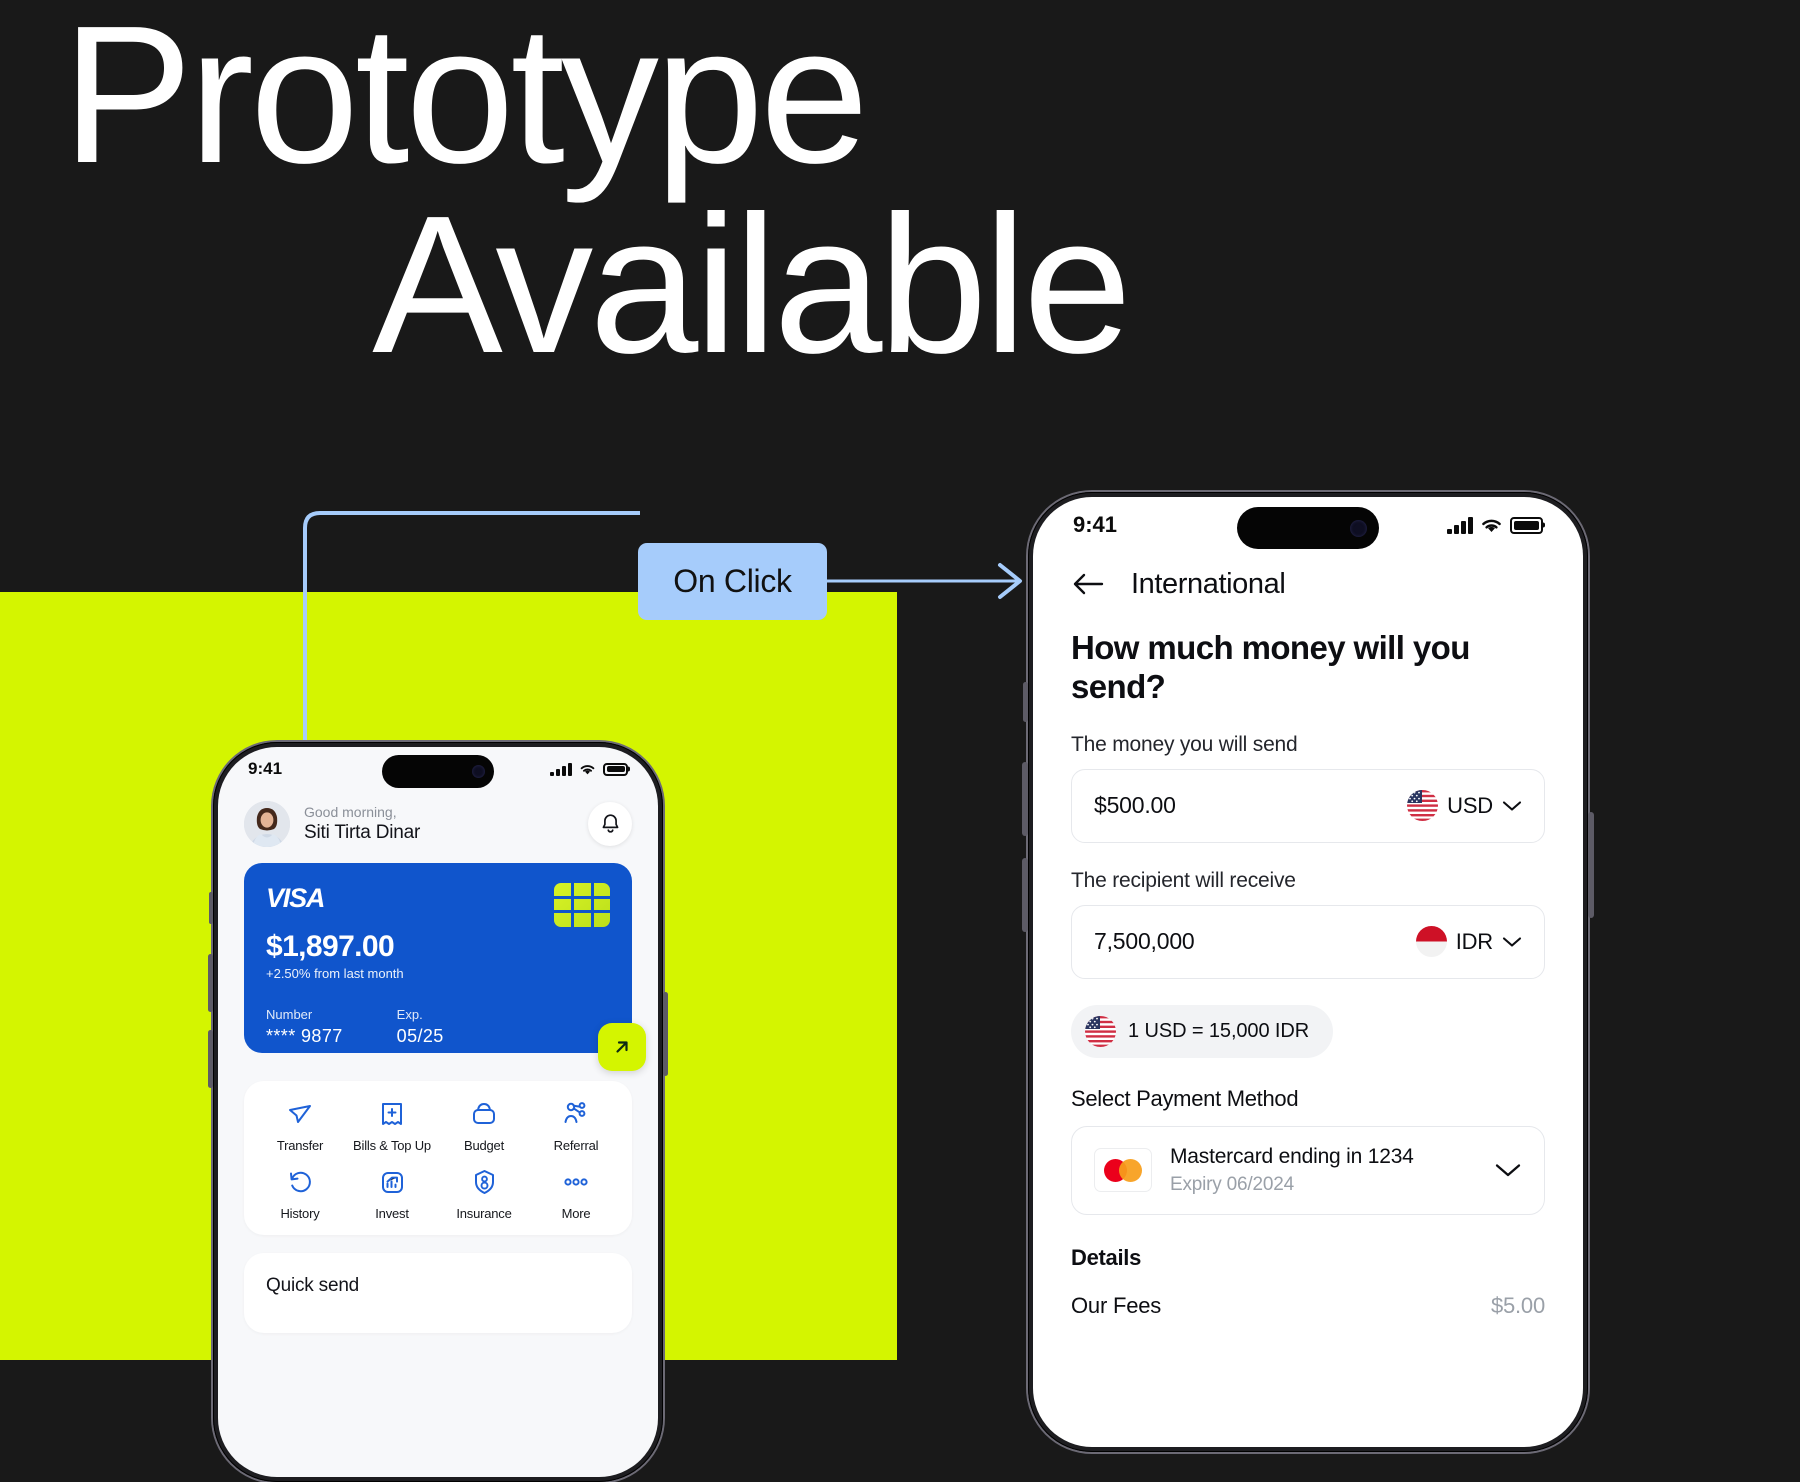 This screenshot has width=1800, height=1482. I want to click on action-label: Transfer, so click(300, 1145).